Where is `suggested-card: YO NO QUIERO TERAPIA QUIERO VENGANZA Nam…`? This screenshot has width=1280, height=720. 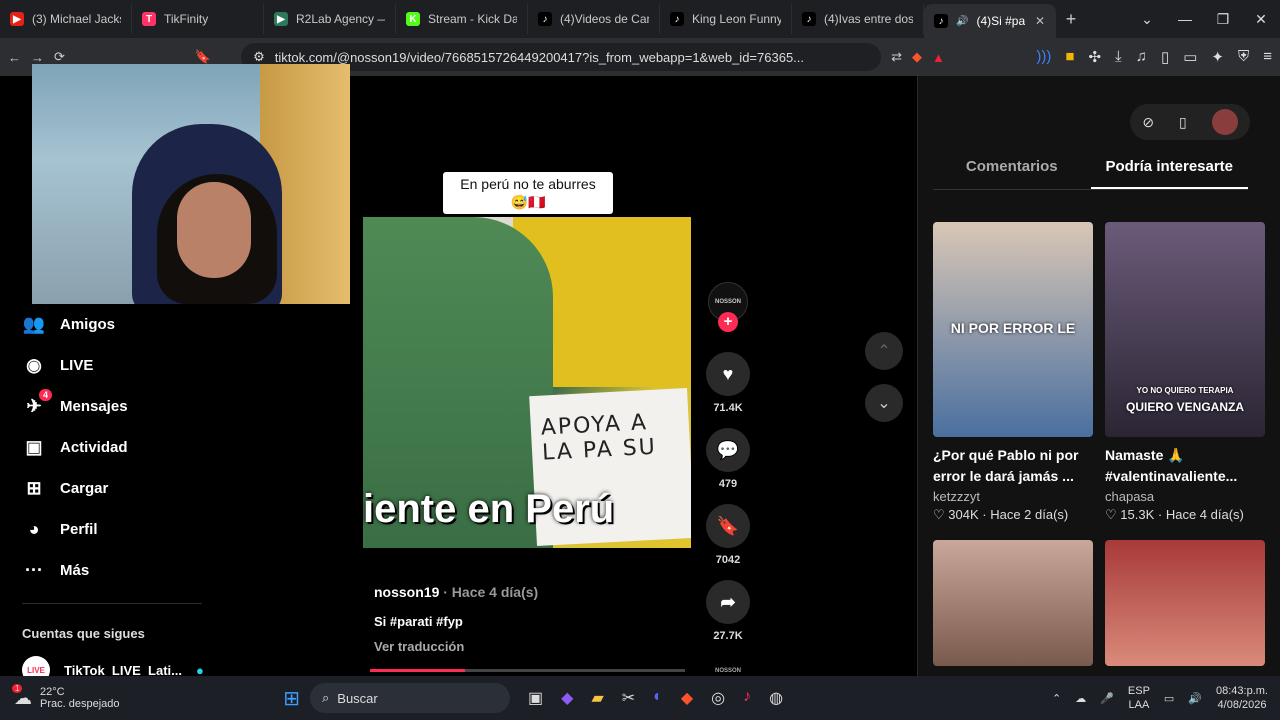
suggested-card: YO NO QUIERO TERAPIA QUIERO VENGANZA Nam… is located at coordinates (1185, 372).